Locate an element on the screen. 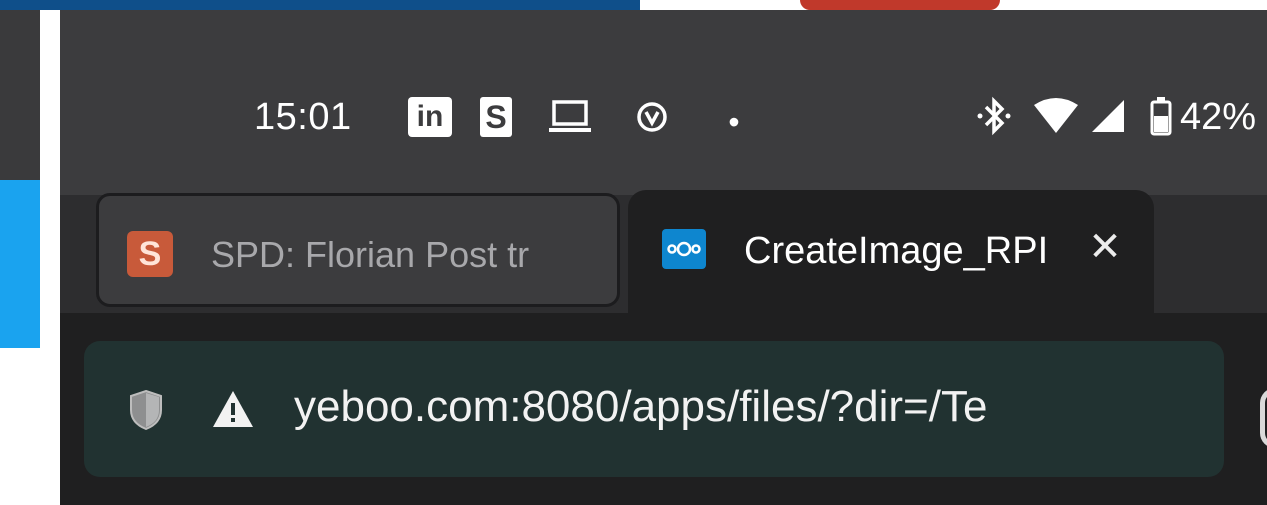 The height and width of the screenshot is (505, 1267). background-window-dark is located at coordinates (20, 95).